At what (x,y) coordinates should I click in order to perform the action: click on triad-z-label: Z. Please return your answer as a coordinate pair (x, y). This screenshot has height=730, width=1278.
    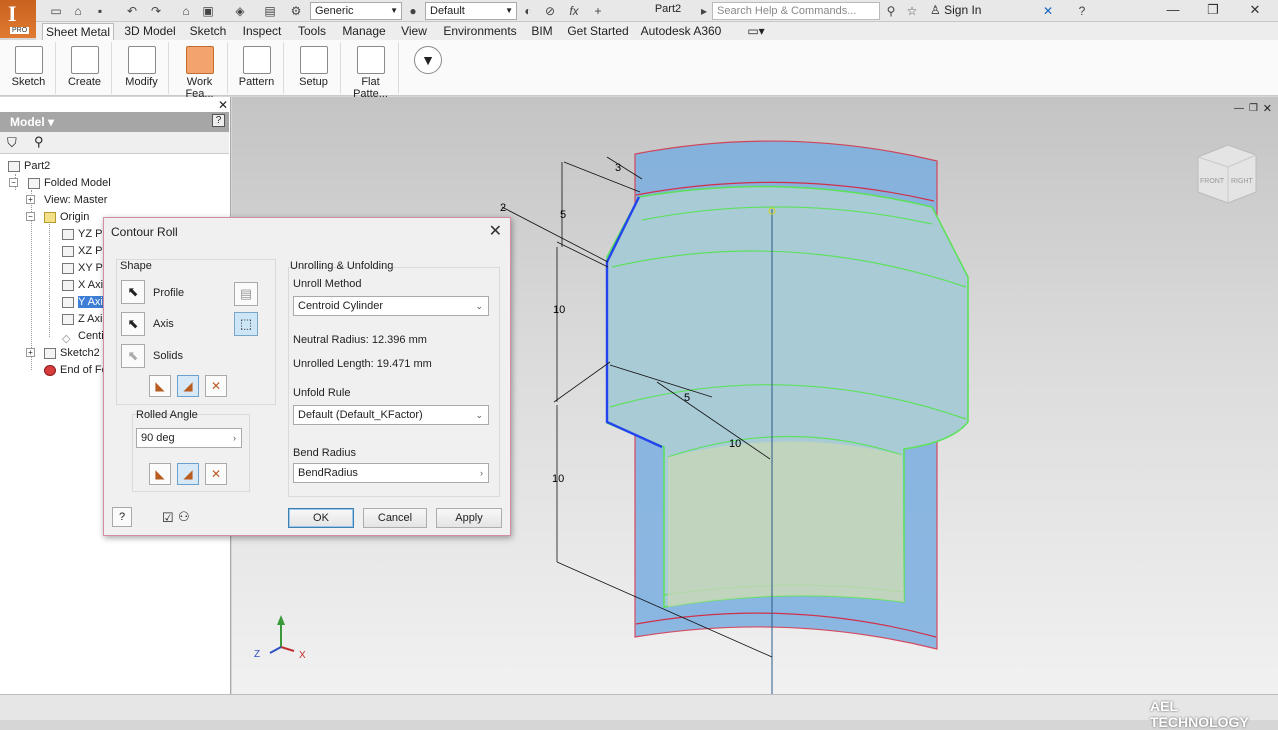
    Looking at the image, I should click on (257, 654).